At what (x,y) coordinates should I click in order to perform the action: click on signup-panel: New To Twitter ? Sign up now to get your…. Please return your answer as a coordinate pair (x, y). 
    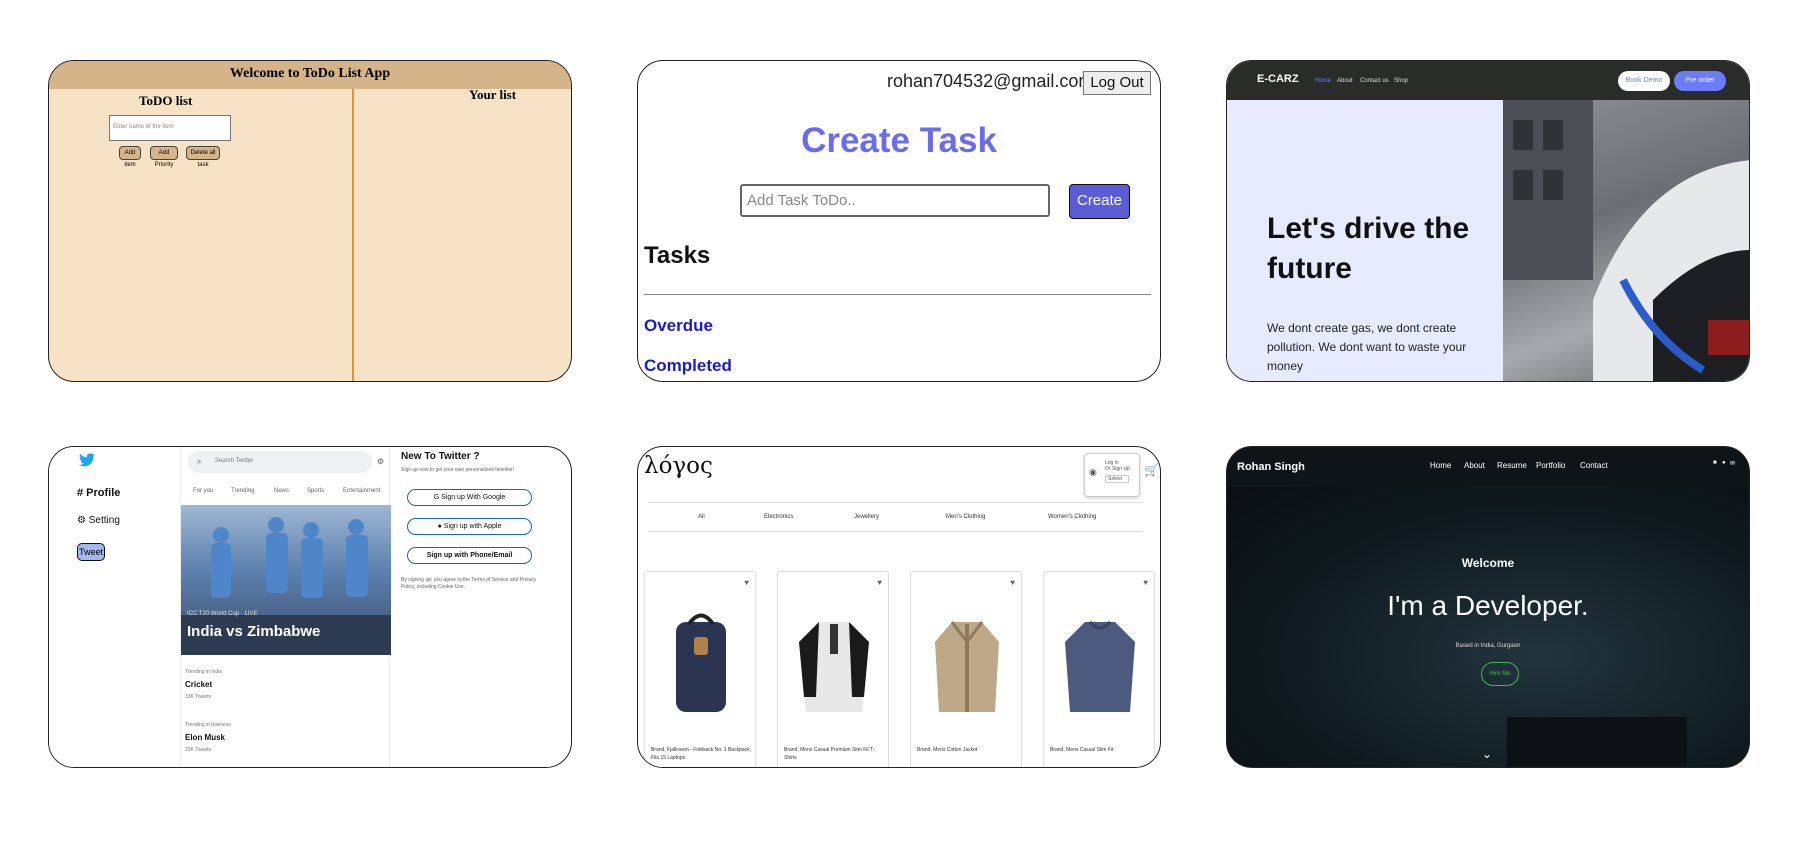
    Looking at the image, I should click on (483, 520).